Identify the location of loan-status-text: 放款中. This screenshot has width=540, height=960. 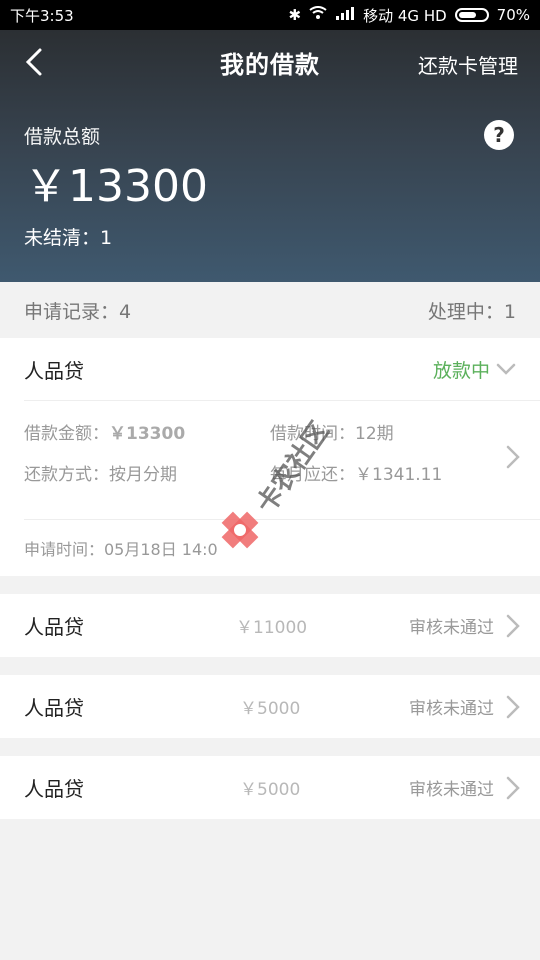
(461, 370).